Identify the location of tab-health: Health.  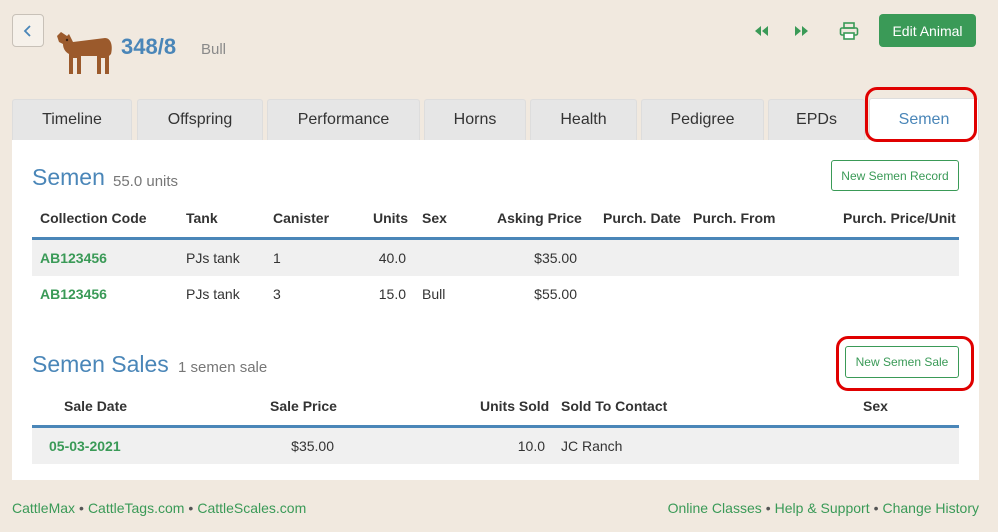
(583, 119).